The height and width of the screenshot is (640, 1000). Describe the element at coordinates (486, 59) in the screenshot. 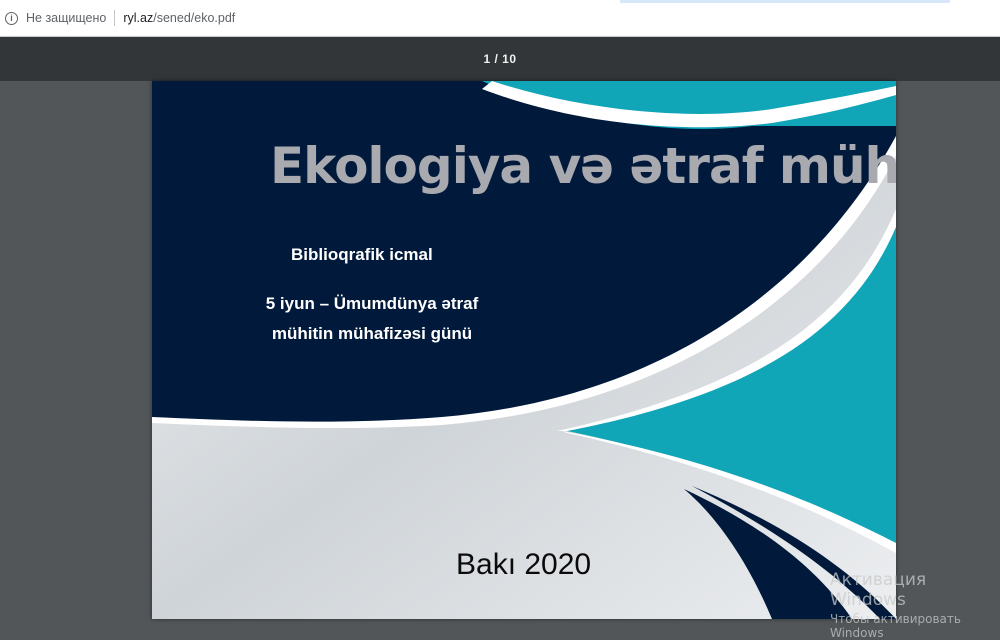

I see `current-page: 1` at that location.